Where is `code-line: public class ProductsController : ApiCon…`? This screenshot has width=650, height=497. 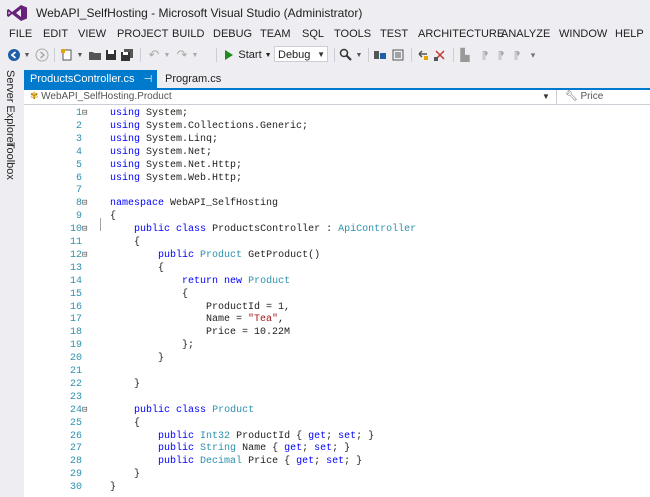 code-line: public class ProductsController : ApiCon… is located at coordinates (263, 229).